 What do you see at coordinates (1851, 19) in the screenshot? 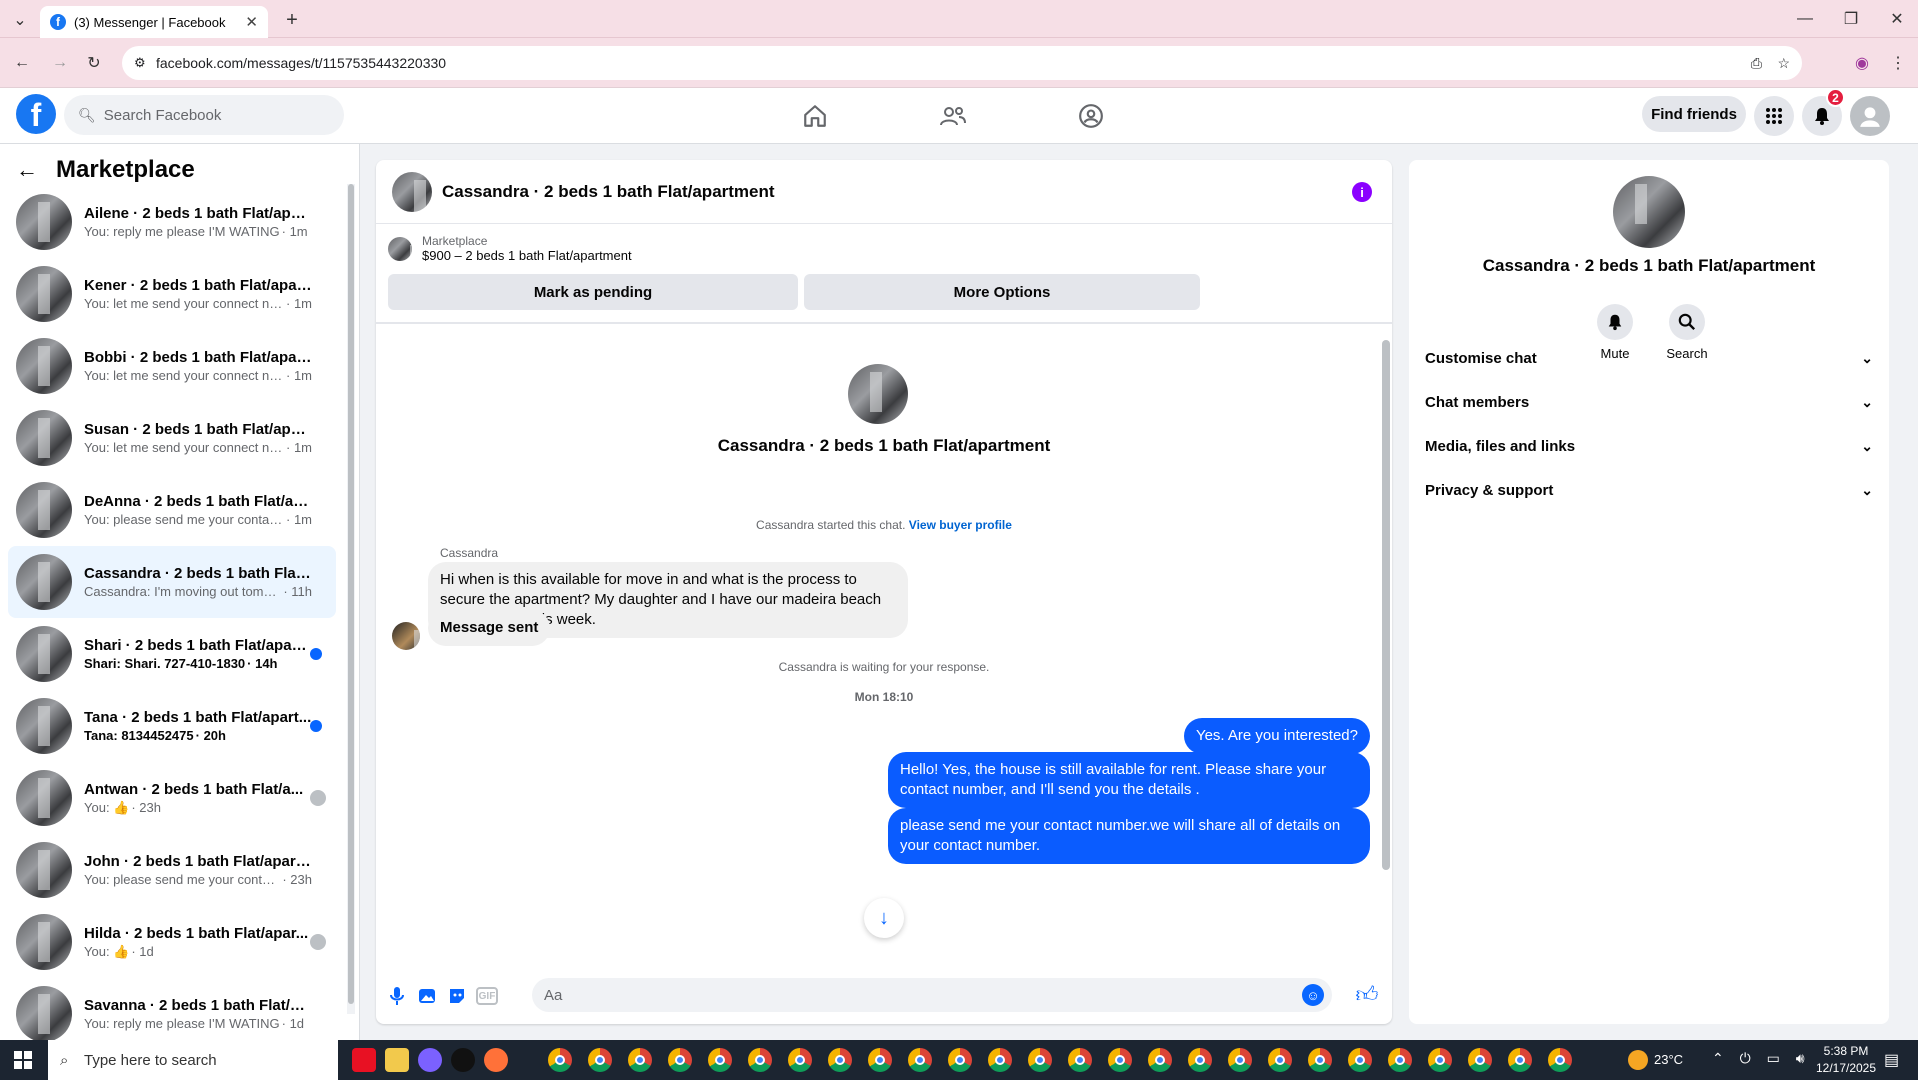
I see `restore-icon: ❐` at bounding box center [1851, 19].